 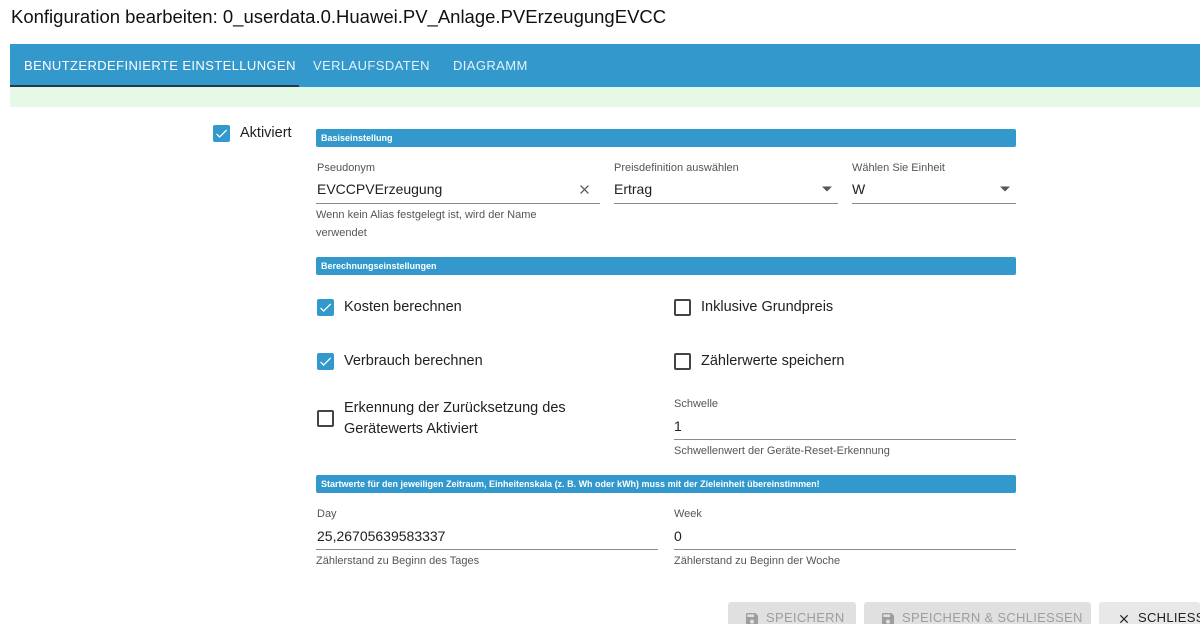 I want to click on pseudonym-input: EVCCPVErzeugung, so click(x=379, y=189).